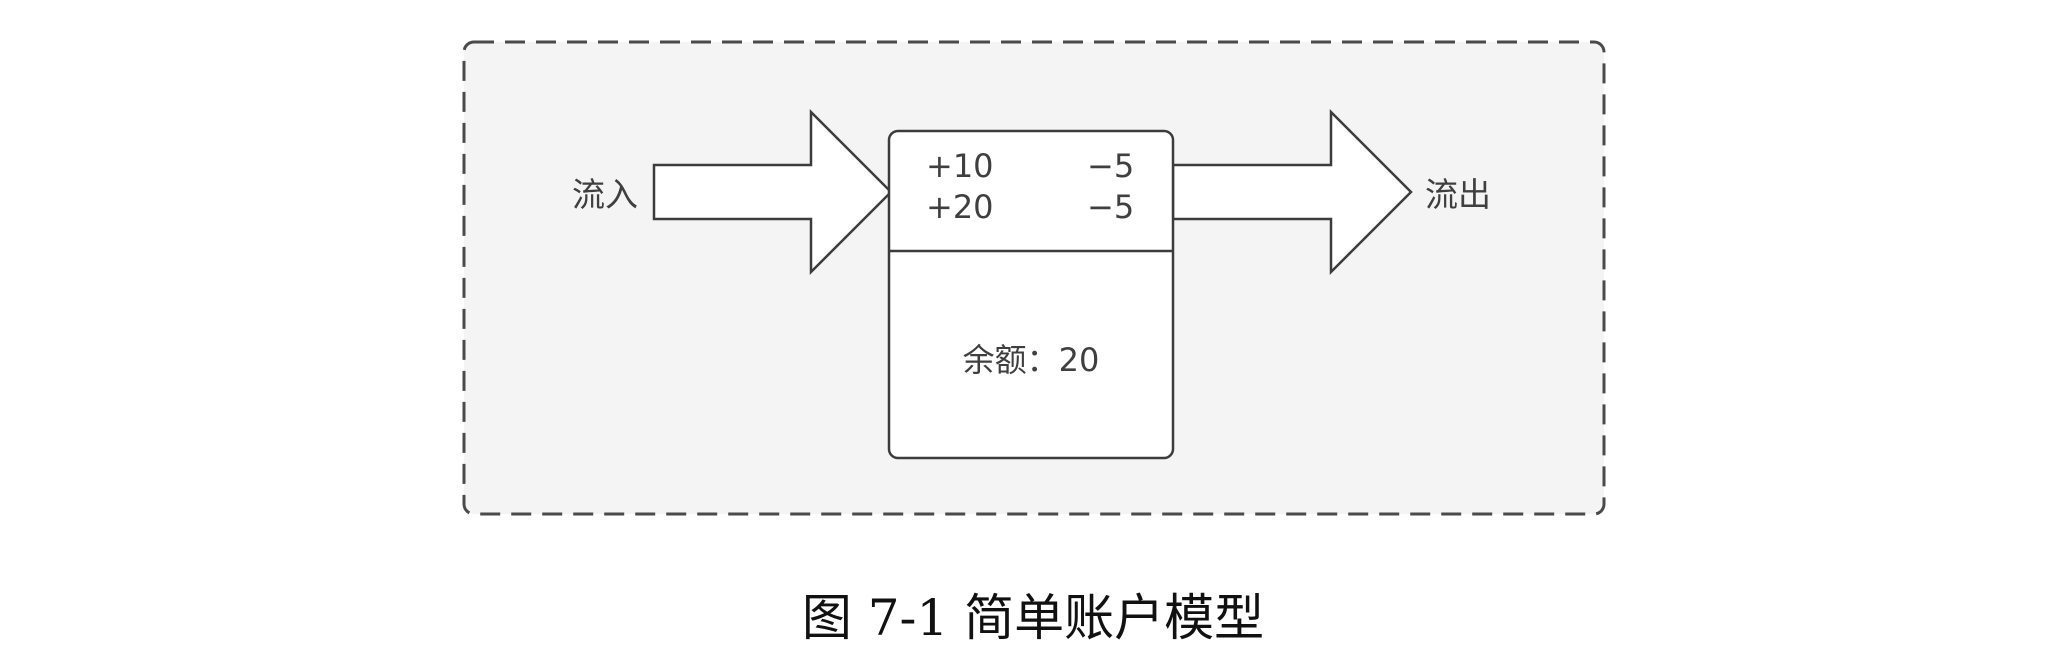  I want to click on inflow-label: 流入, so click(605, 194).